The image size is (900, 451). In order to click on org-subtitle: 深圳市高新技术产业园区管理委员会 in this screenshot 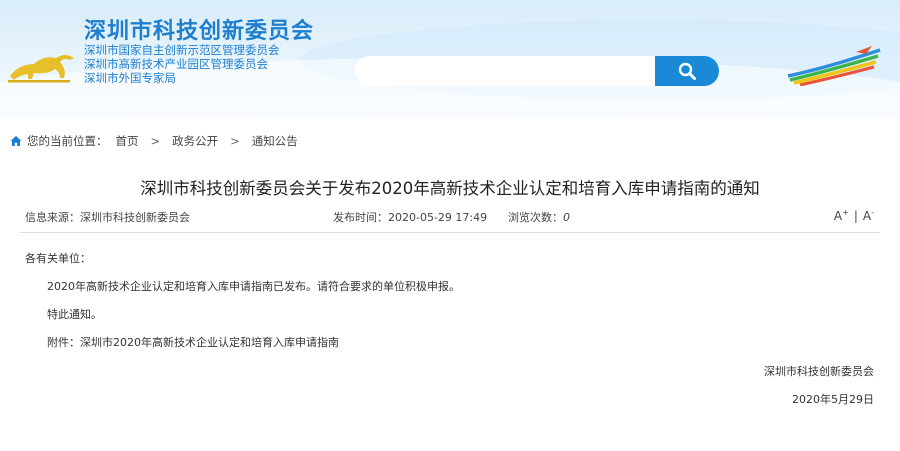, I will do `click(176, 64)`.